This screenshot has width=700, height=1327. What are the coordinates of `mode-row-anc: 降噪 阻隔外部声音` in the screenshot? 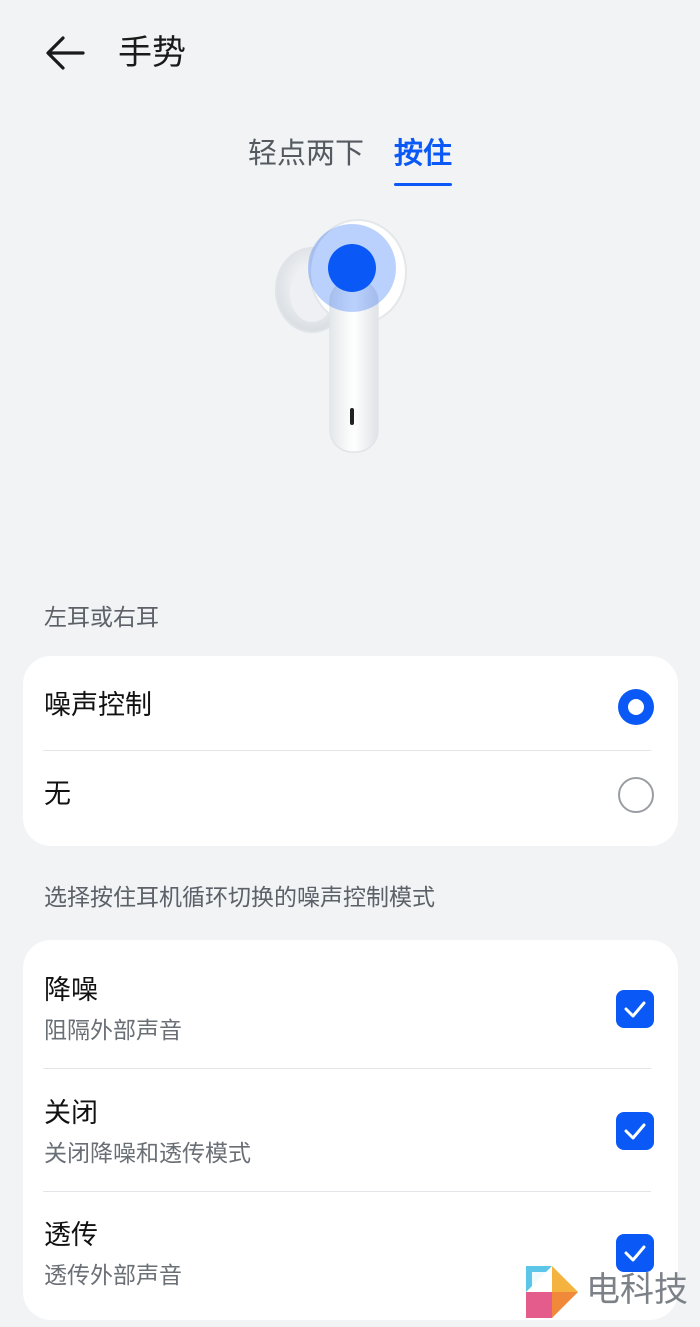 It's located at (350, 1004).